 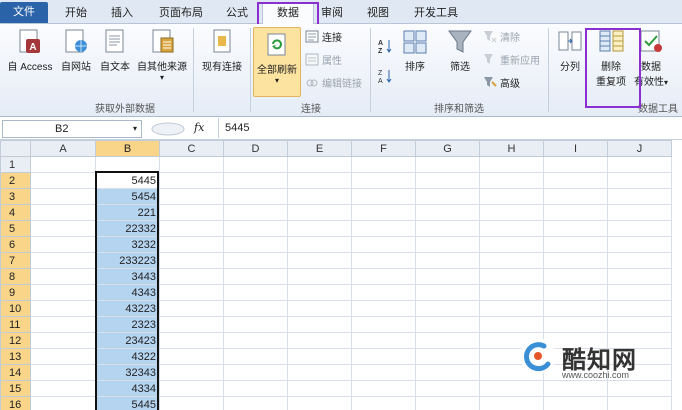 I want to click on sort-ascending-button: AZ, so click(x=386, y=46).